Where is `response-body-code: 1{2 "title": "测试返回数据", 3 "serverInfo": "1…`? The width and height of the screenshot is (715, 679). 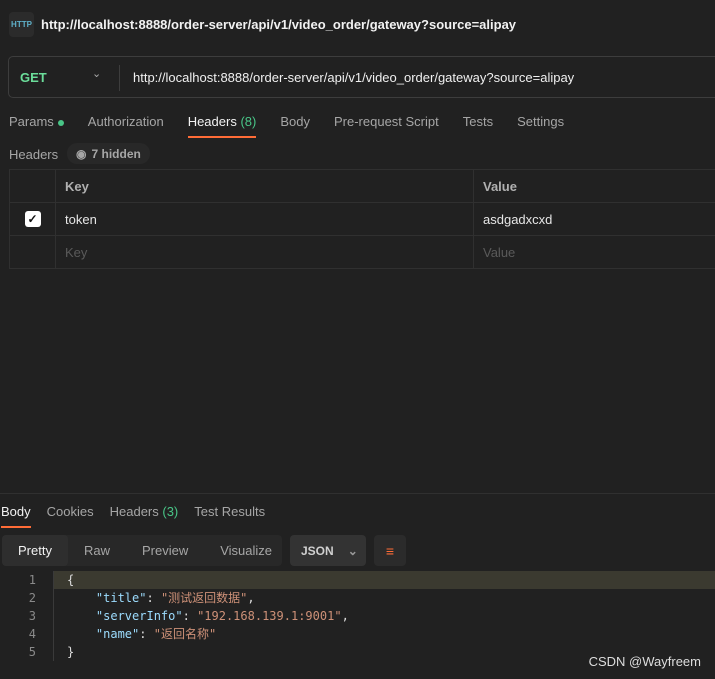 response-body-code: 1{2 "title": "测试返回数据", 3 "serverInfo": "1… is located at coordinates (357, 616).